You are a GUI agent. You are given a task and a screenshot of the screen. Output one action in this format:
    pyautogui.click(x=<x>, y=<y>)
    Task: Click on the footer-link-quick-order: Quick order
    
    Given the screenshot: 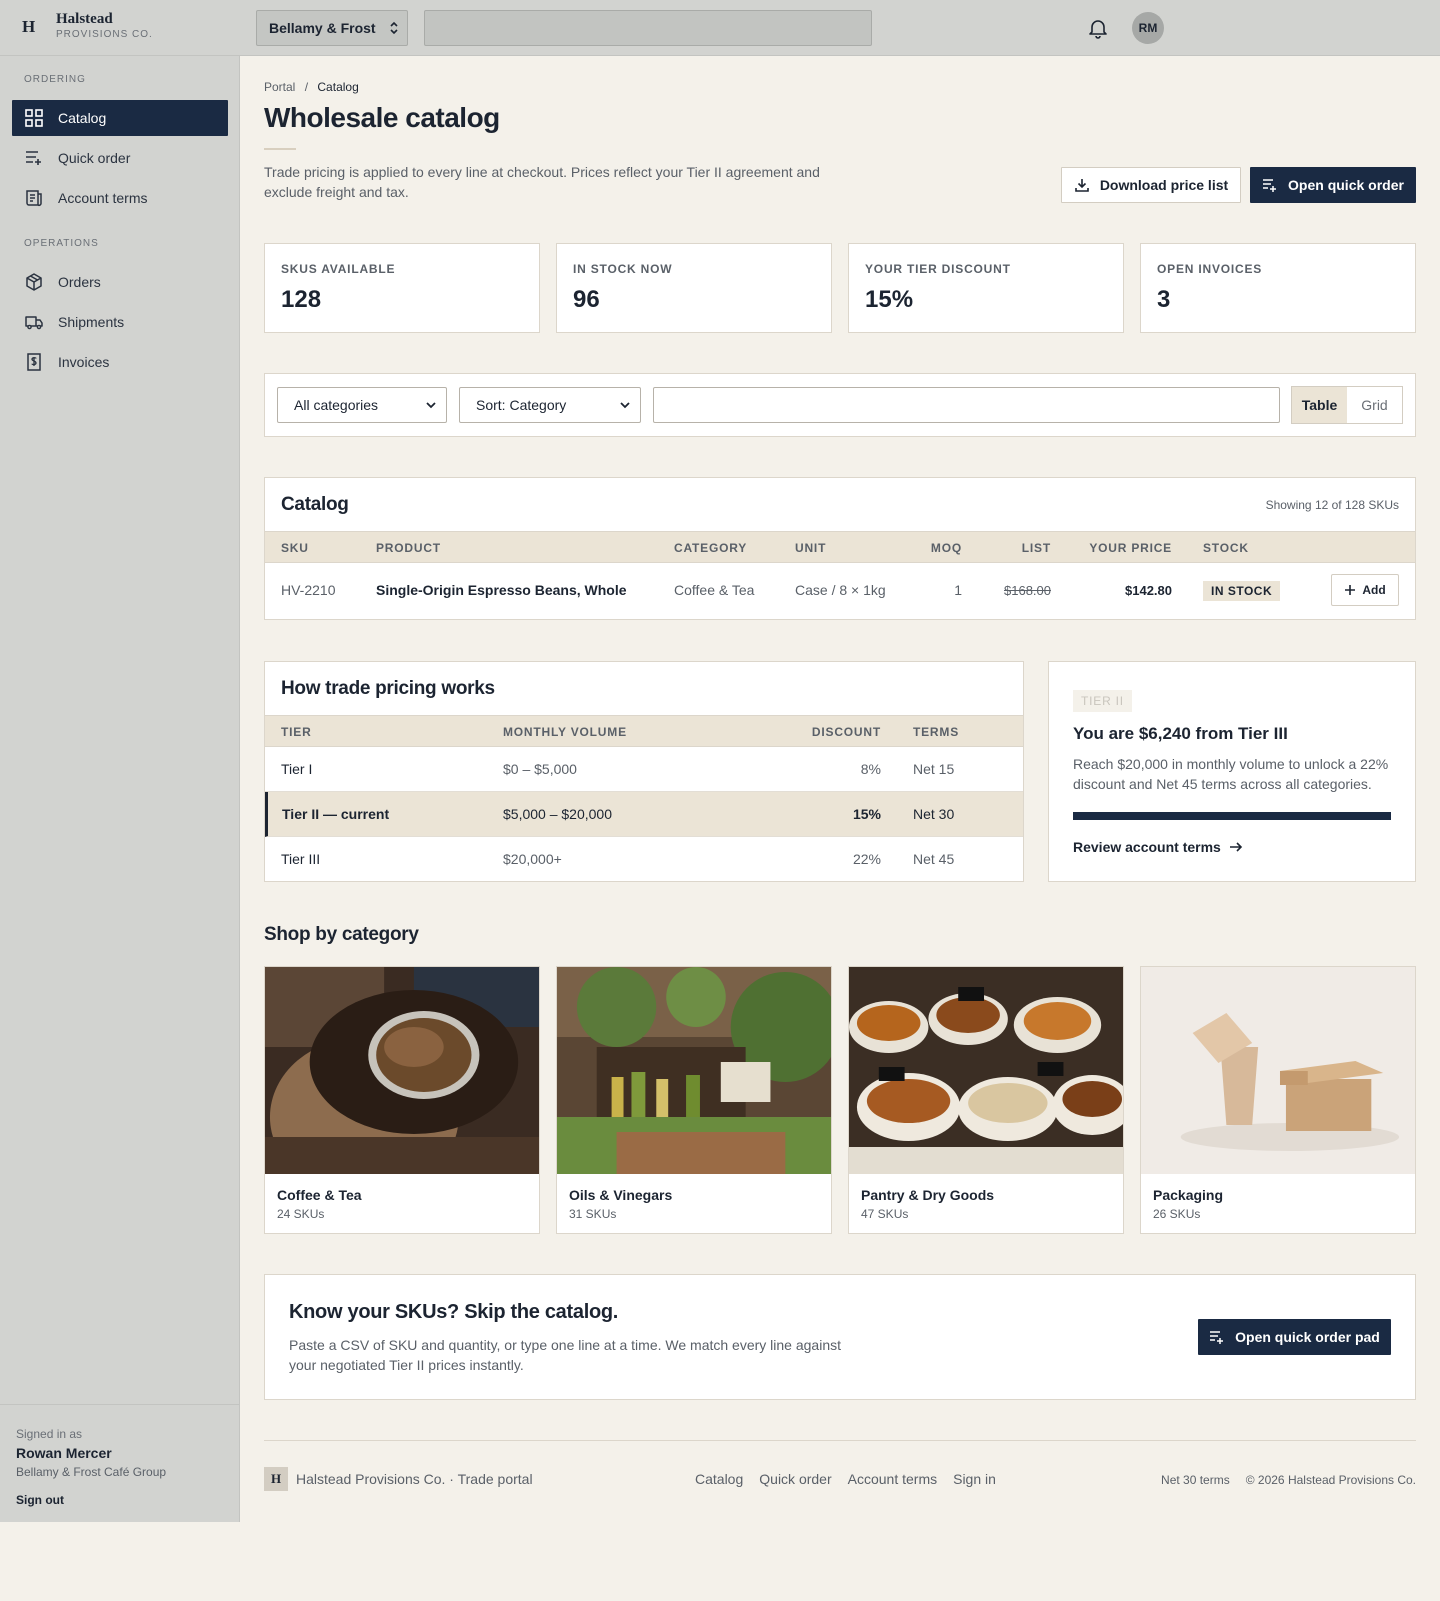 What is the action you would take?
    pyautogui.click(x=795, y=1479)
    